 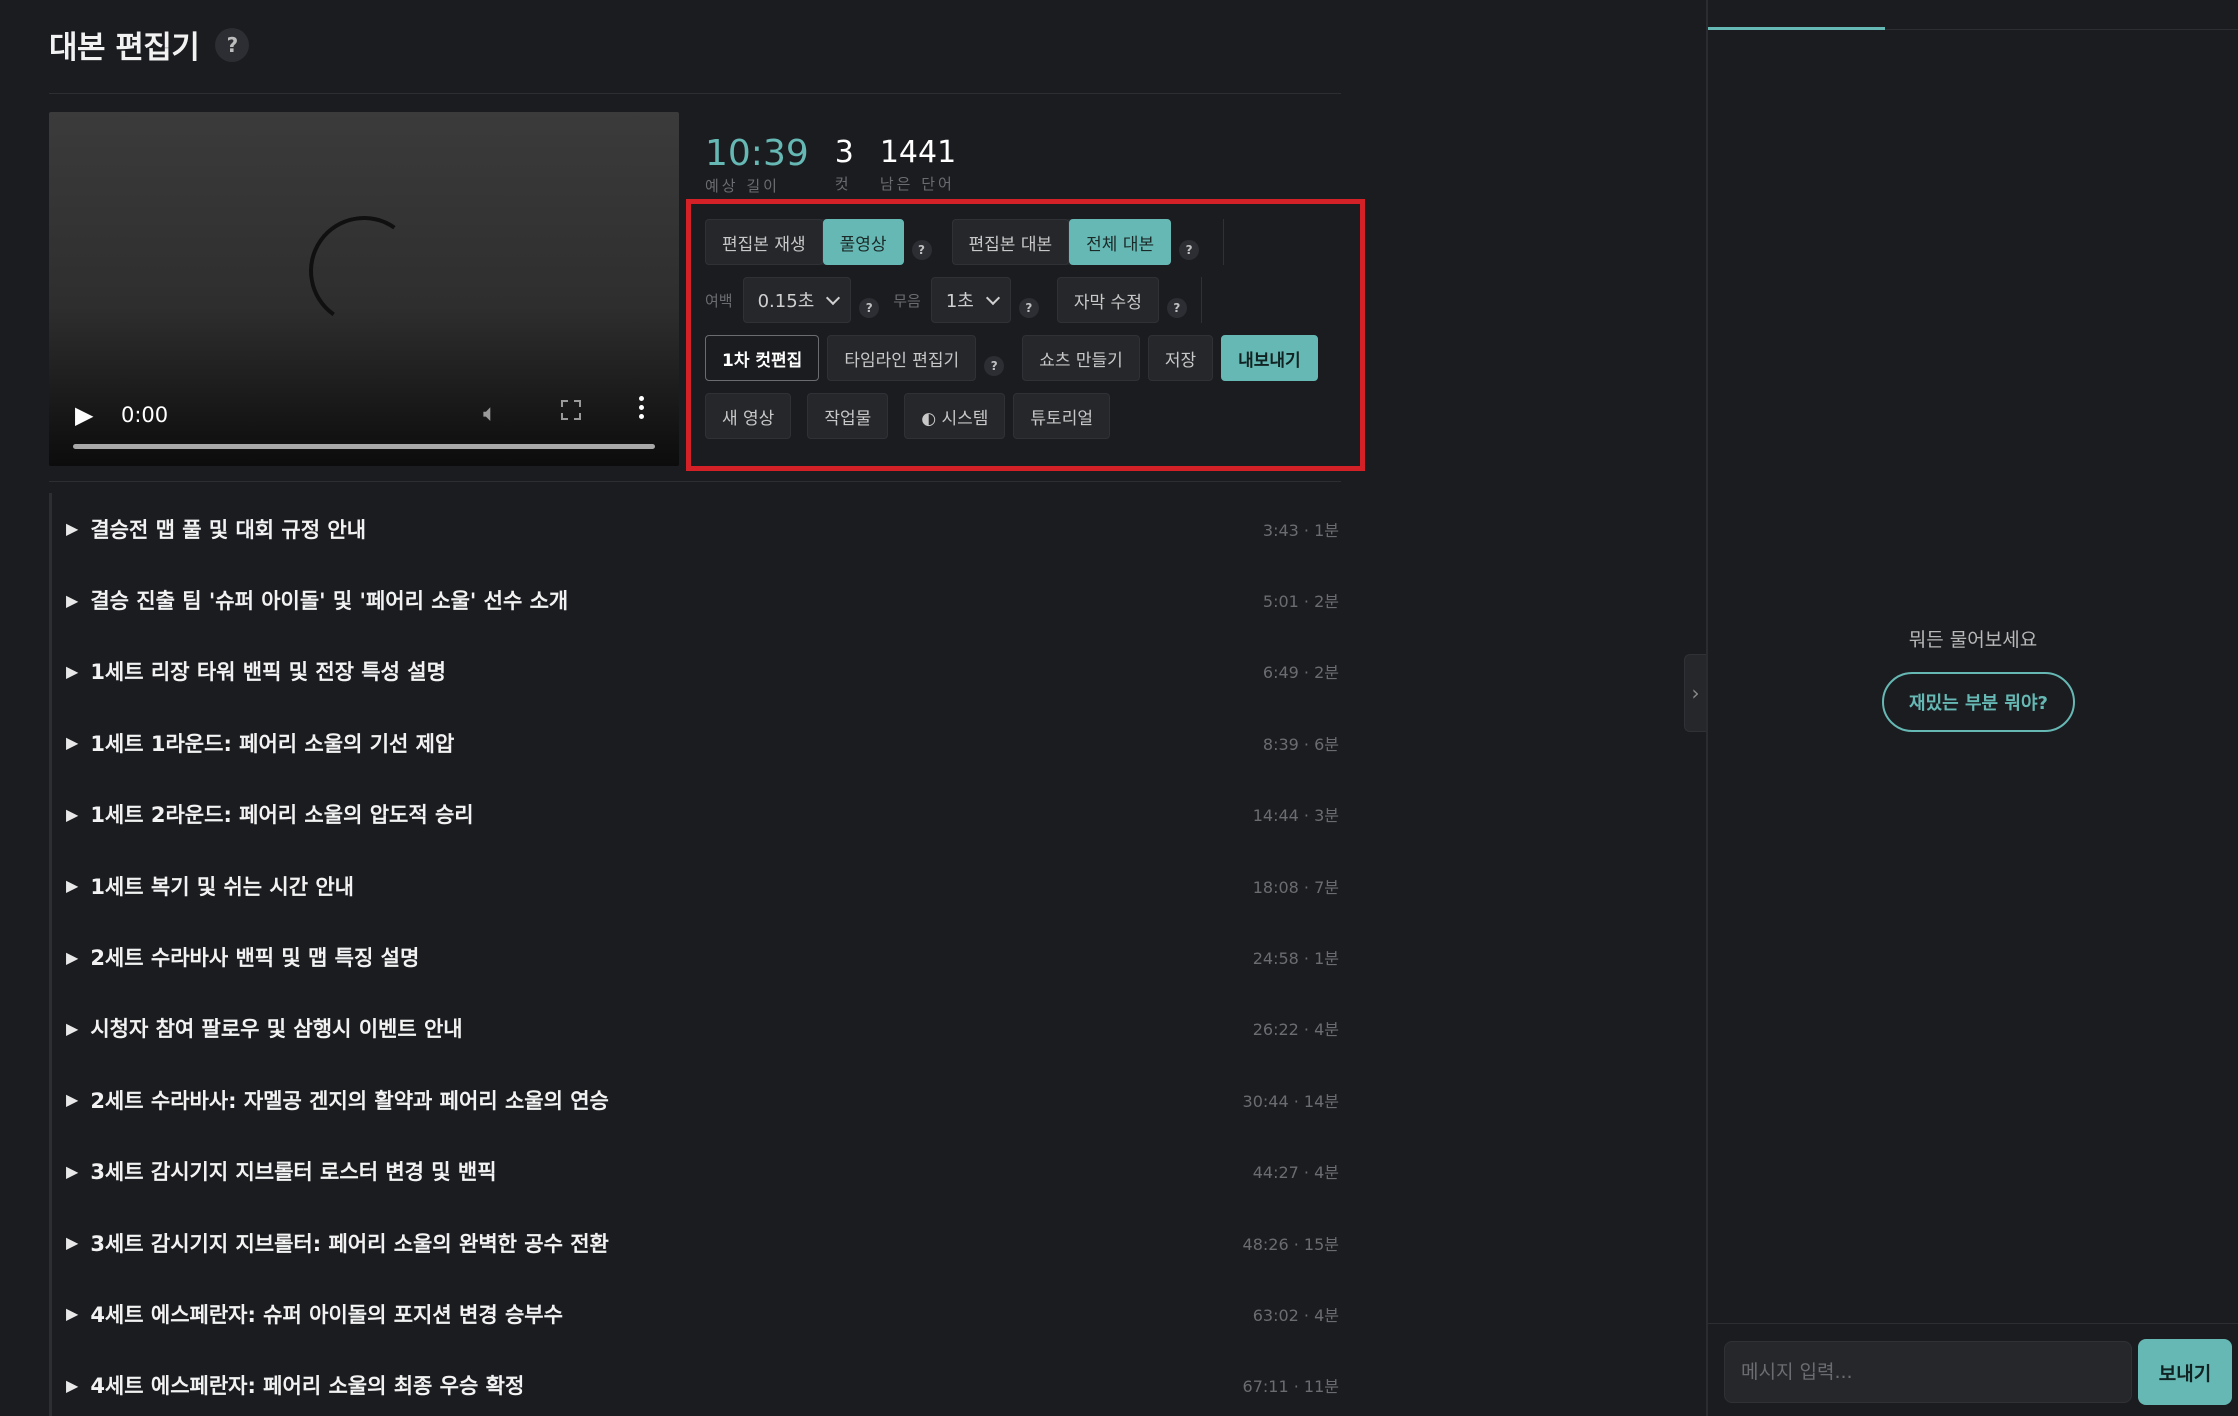 I want to click on fullscreen-icon, so click(x=571, y=410).